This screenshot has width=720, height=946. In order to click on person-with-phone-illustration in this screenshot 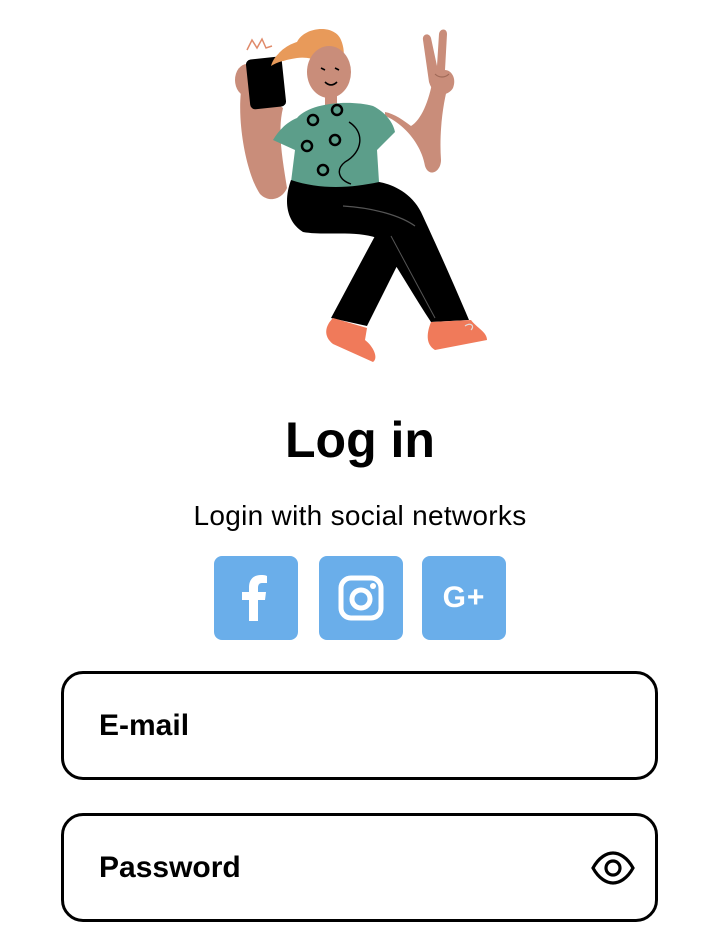, I will do `click(360, 196)`.